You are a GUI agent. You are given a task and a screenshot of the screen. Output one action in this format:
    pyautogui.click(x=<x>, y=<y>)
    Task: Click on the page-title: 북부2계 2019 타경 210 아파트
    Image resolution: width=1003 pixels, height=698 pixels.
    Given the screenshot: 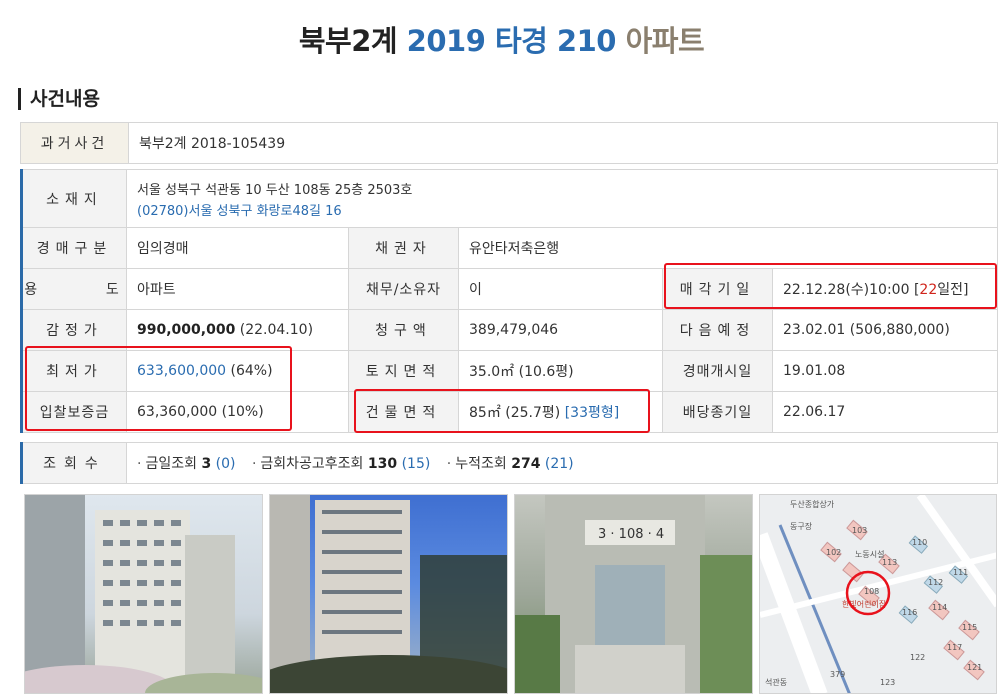 What is the action you would take?
    pyautogui.click(x=501, y=39)
    